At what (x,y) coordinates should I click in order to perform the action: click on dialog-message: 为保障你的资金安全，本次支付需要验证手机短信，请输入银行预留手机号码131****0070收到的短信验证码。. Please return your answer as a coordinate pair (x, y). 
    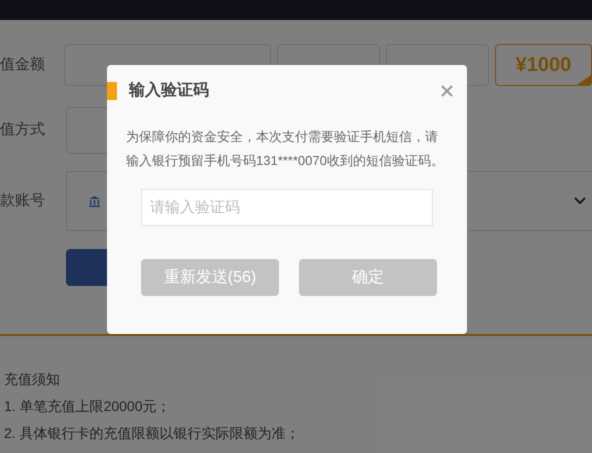
    Looking at the image, I should click on (285, 149).